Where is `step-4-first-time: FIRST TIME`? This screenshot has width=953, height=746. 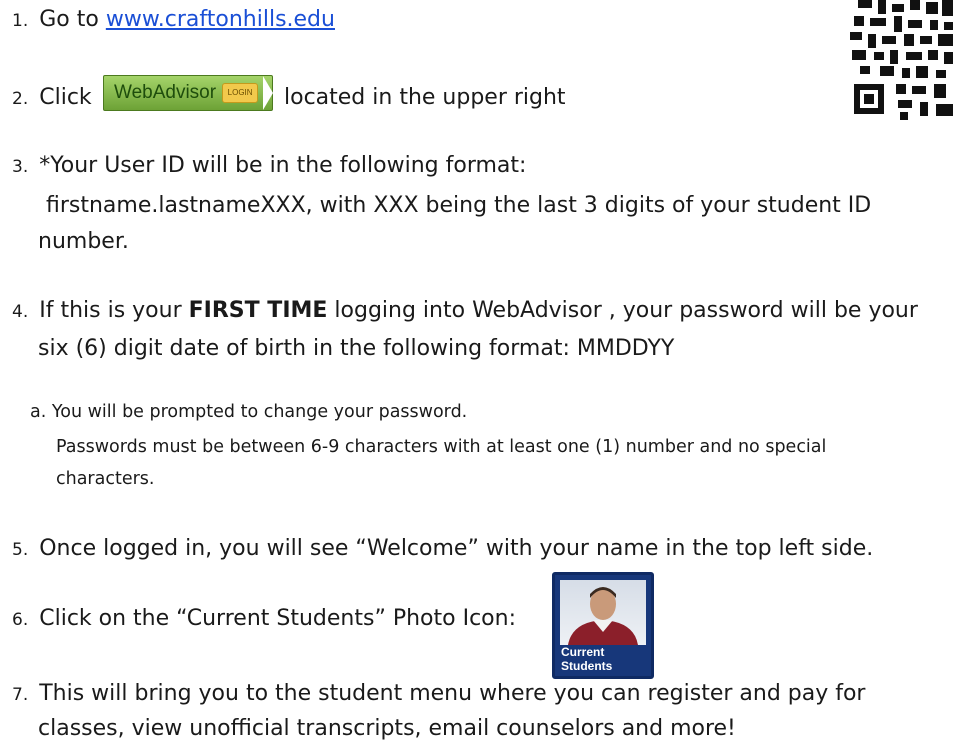 step-4-first-time: FIRST TIME is located at coordinates (258, 310).